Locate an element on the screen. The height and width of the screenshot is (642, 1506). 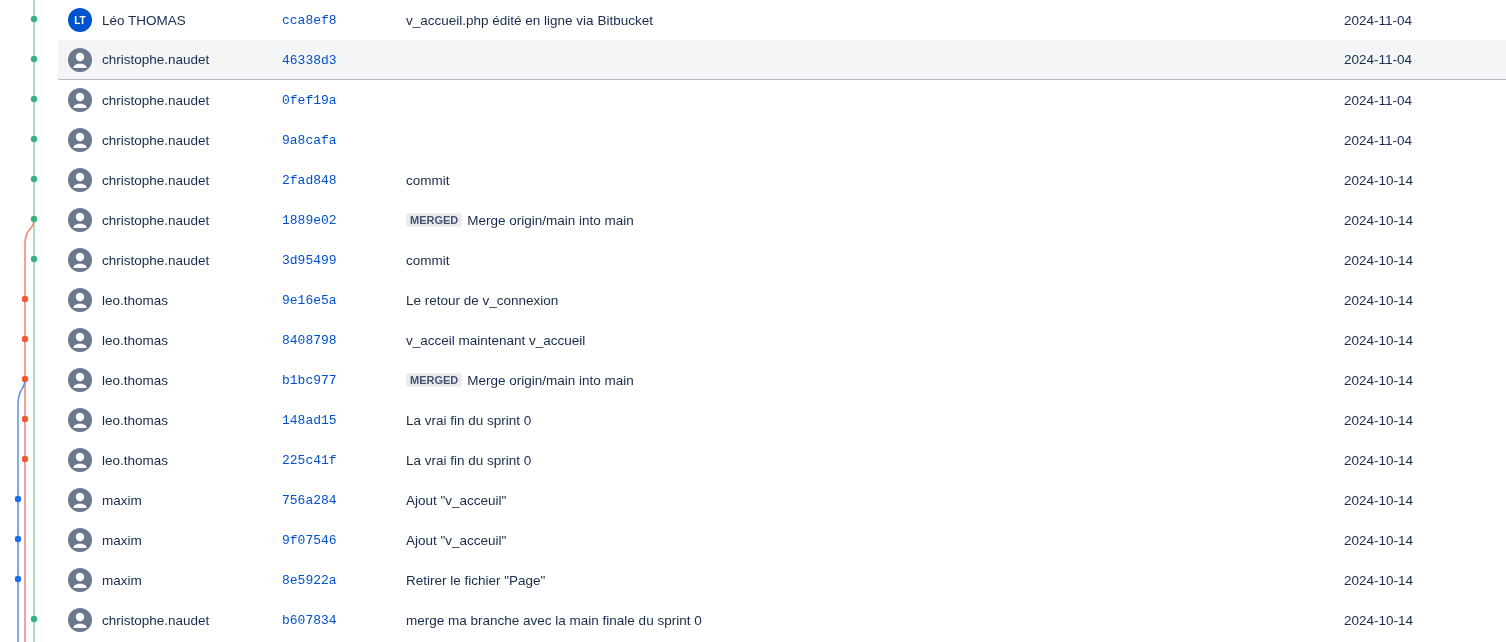
commit-hash-link: 46338d3 is located at coordinates (309, 60).